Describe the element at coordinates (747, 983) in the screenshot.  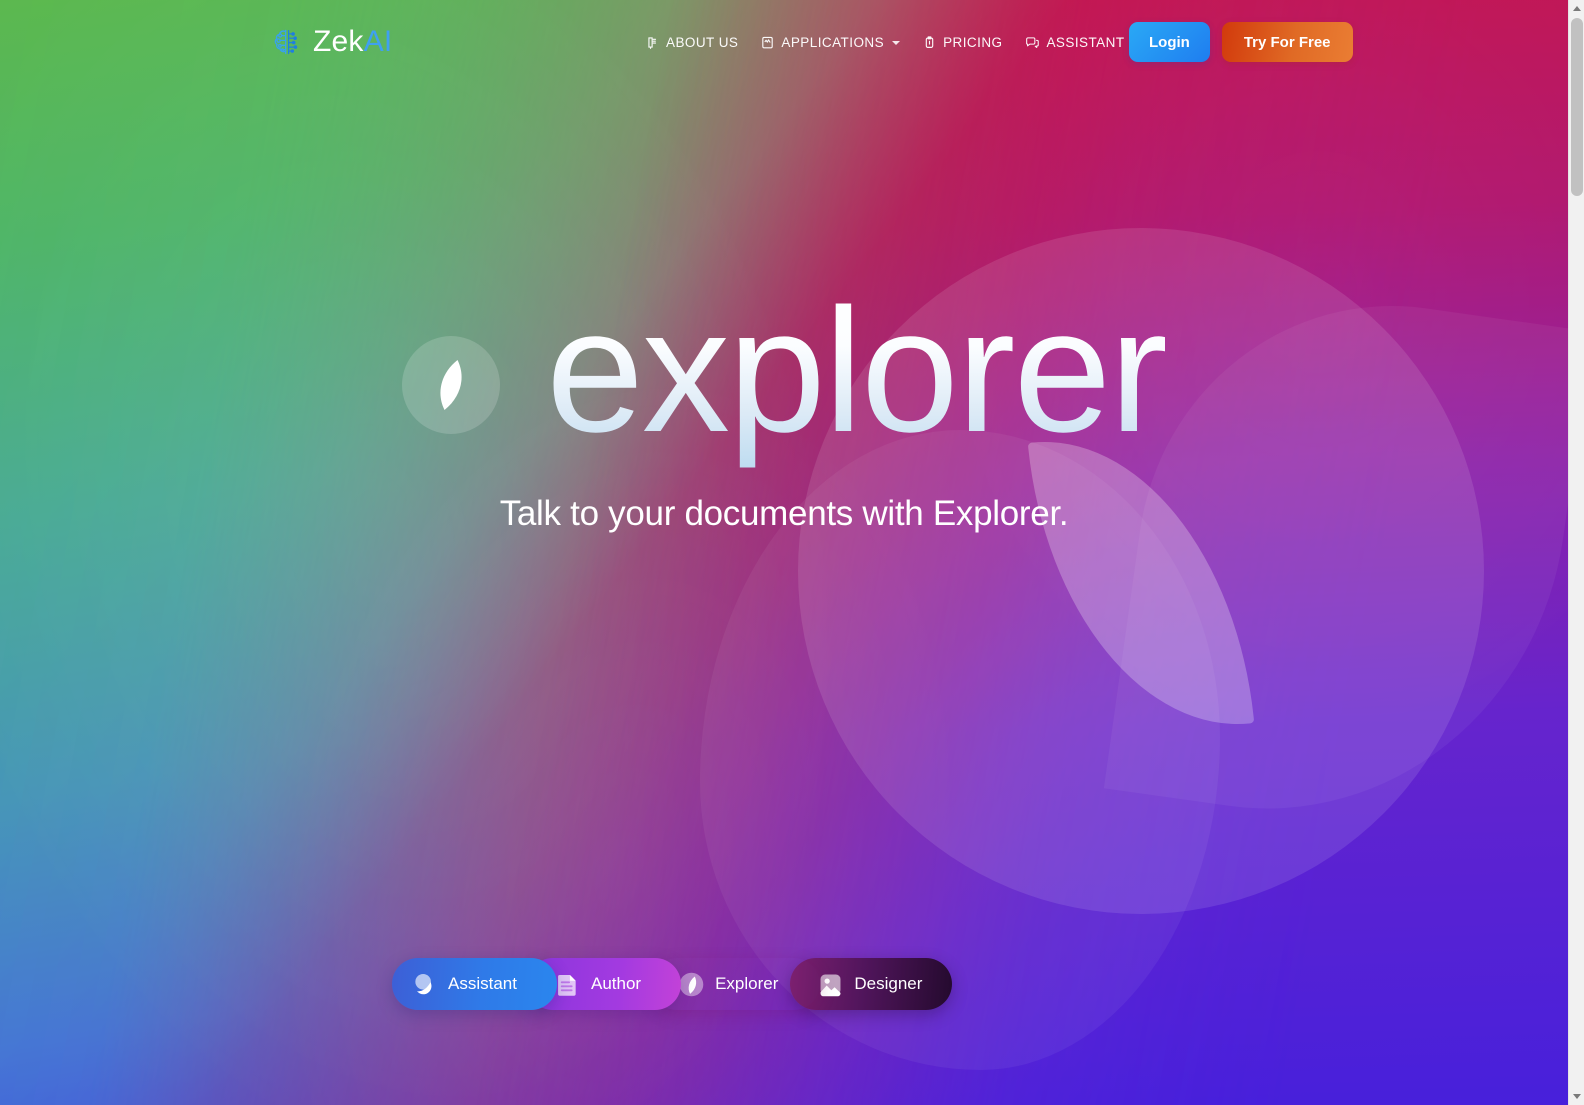
I see `app-switcher-label: Explorer` at that location.